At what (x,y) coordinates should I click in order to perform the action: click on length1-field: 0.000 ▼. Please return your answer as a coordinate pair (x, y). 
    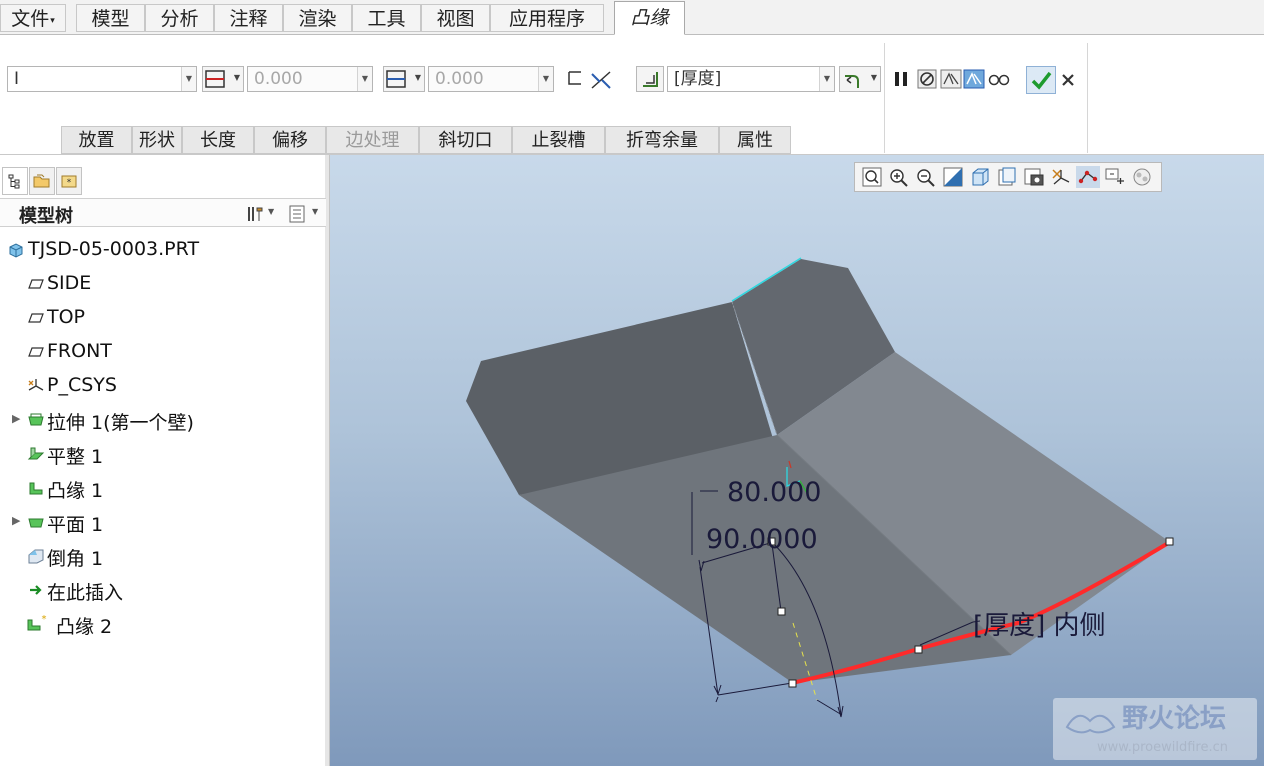
    Looking at the image, I should click on (310, 79).